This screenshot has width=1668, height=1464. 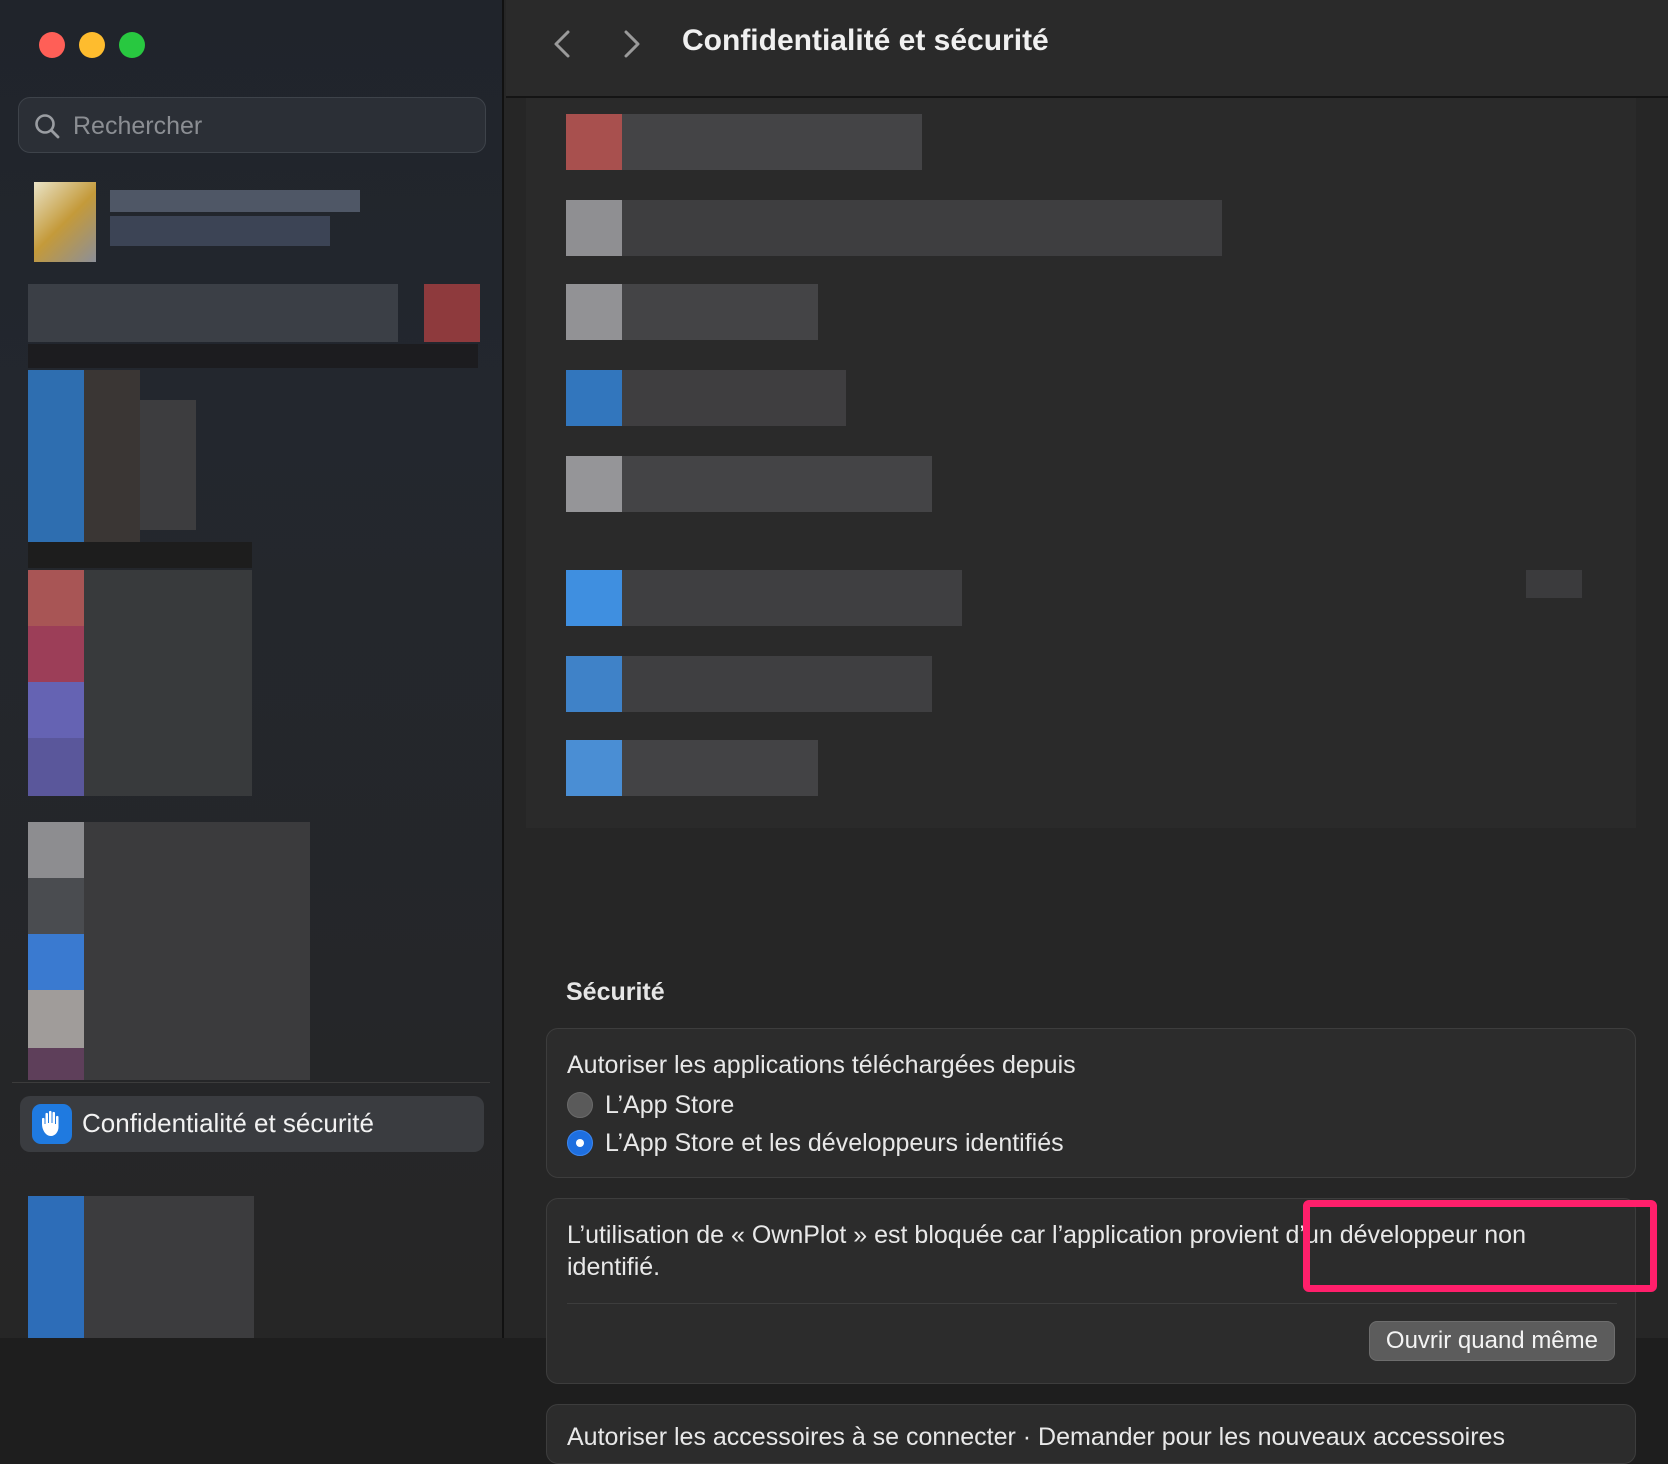 I want to click on radio-button, so click(x=580, y=1105).